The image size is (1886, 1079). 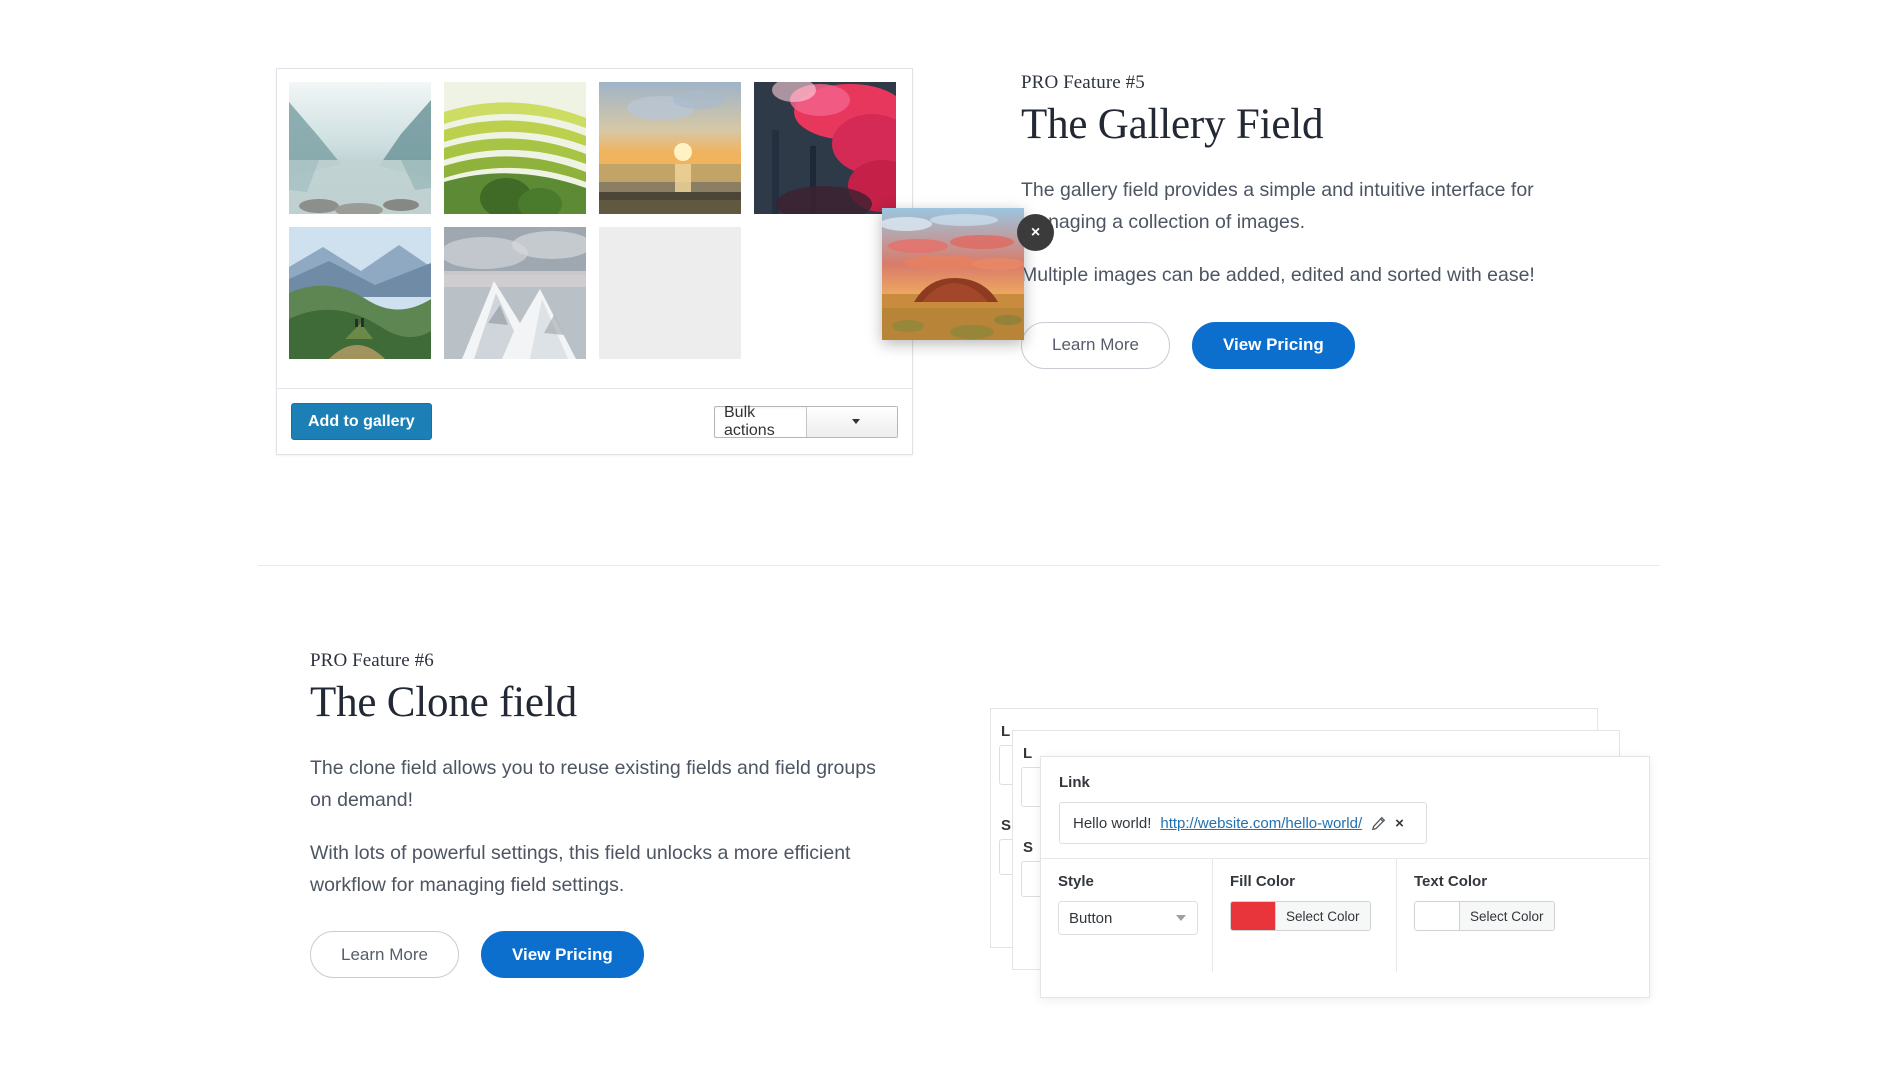 I want to click on fill-color-swatch, so click(x=1253, y=916).